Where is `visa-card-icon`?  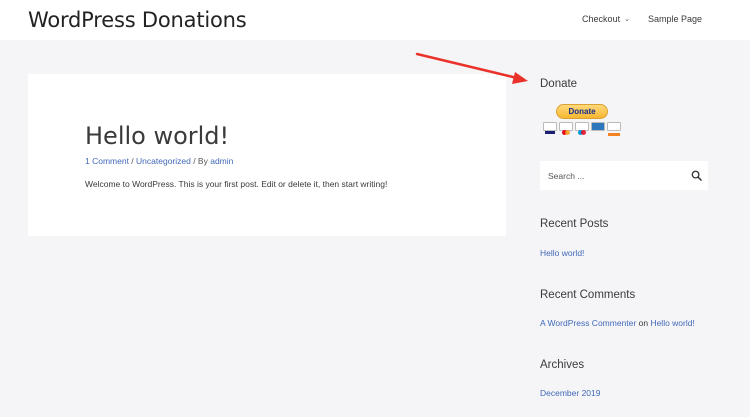
visa-card-icon is located at coordinates (550, 128).